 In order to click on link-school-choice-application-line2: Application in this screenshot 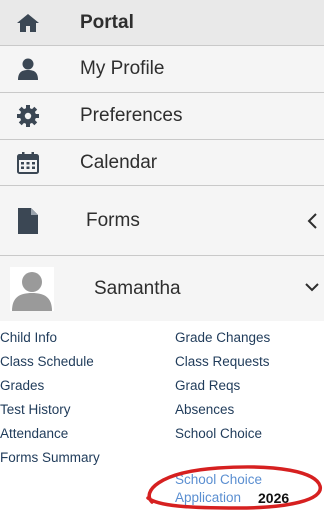, I will do `click(208, 498)`.